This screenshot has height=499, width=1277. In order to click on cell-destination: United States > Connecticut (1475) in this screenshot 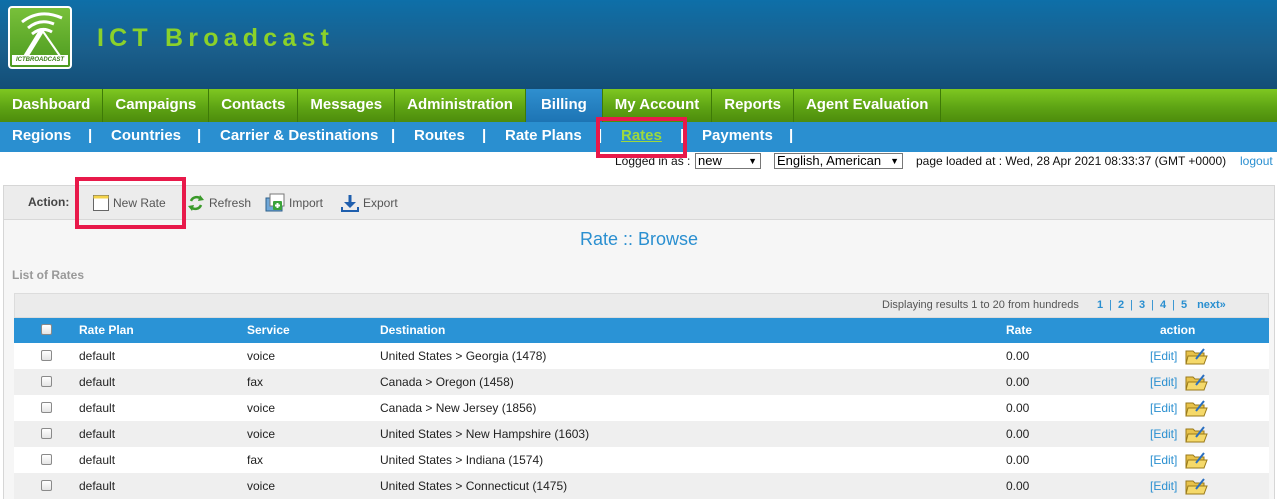, I will do `click(474, 486)`.